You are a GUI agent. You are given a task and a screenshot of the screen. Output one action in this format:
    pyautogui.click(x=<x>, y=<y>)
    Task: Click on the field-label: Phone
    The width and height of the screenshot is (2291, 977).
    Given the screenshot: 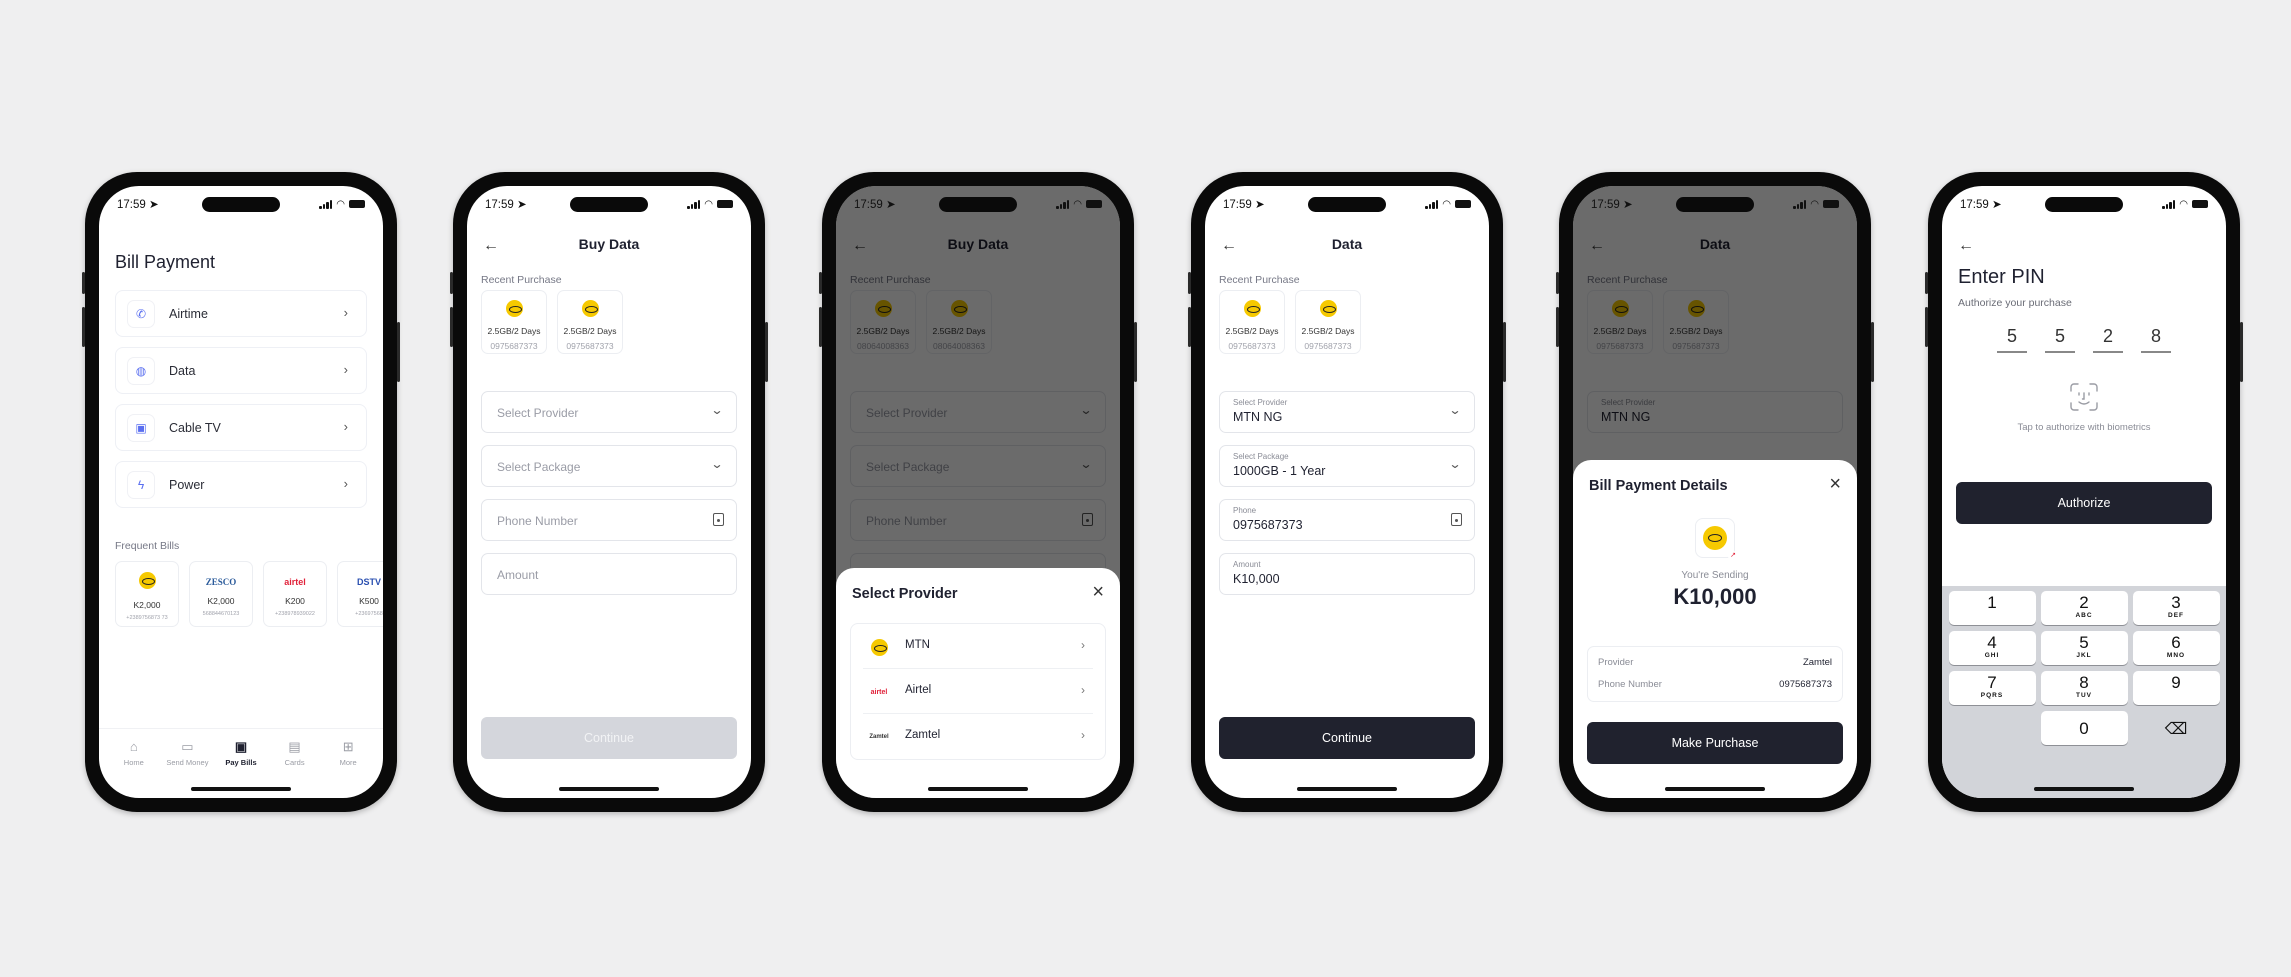 What is the action you would take?
    pyautogui.click(x=1245, y=510)
    